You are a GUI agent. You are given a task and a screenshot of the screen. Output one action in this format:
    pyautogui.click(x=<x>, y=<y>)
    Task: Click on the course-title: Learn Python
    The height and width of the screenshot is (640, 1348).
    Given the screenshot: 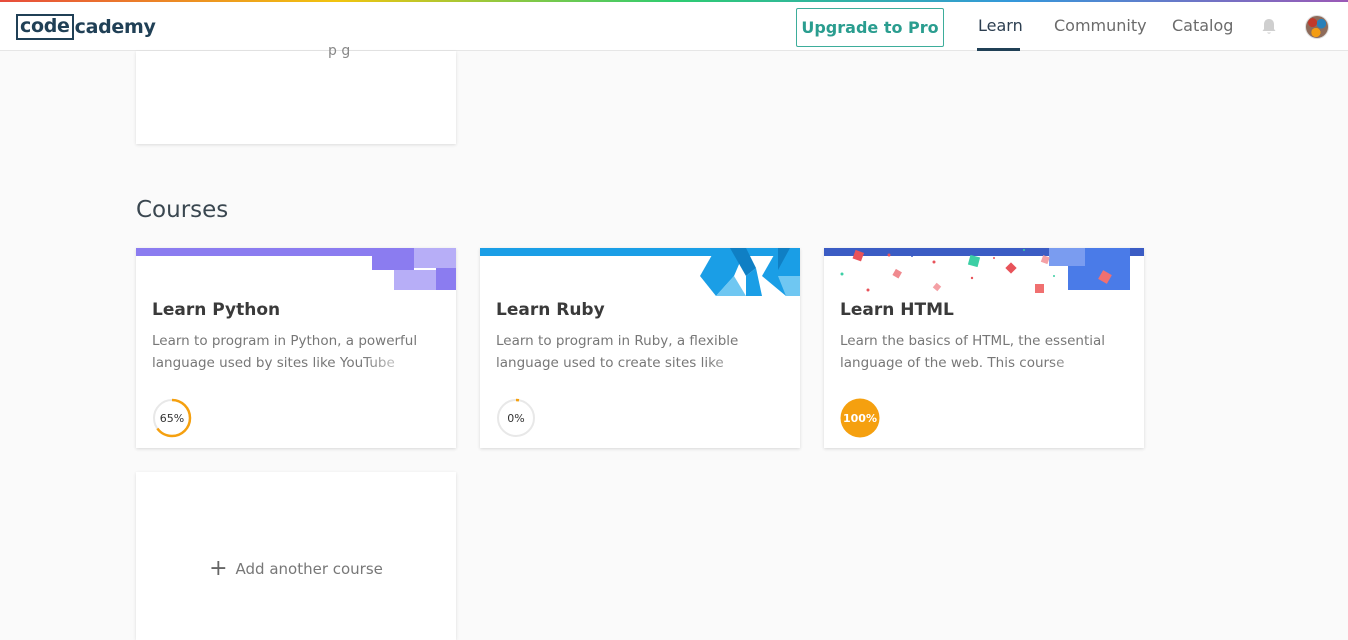 What is the action you would take?
    pyautogui.click(x=216, y=310)
    